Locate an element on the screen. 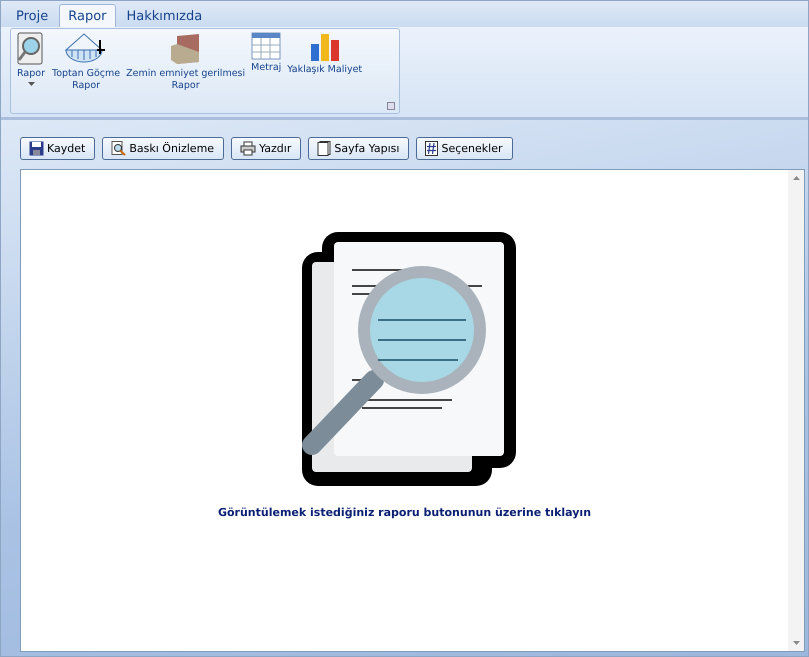 Image resolution: width=809 pixels, height=657 pixels. ribbon-button: Zemin emniyet gerilmesi Rapor is located at coordinates (185, 62).